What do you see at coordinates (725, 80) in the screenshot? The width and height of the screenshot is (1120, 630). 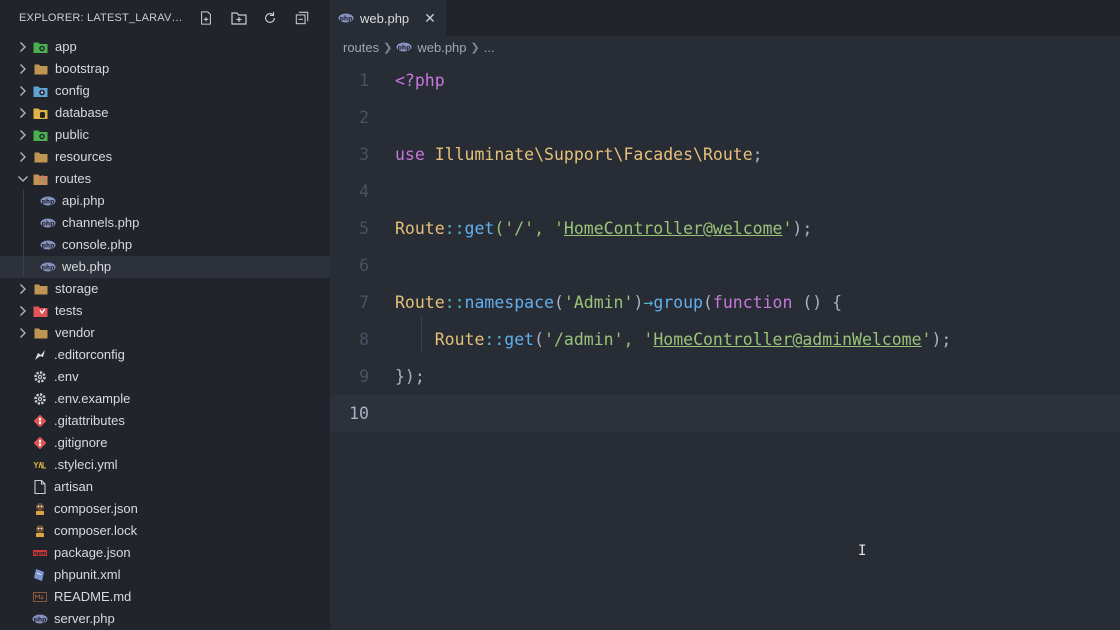 I see `code-line: 1 <?php` at bounding box center [725, 80].